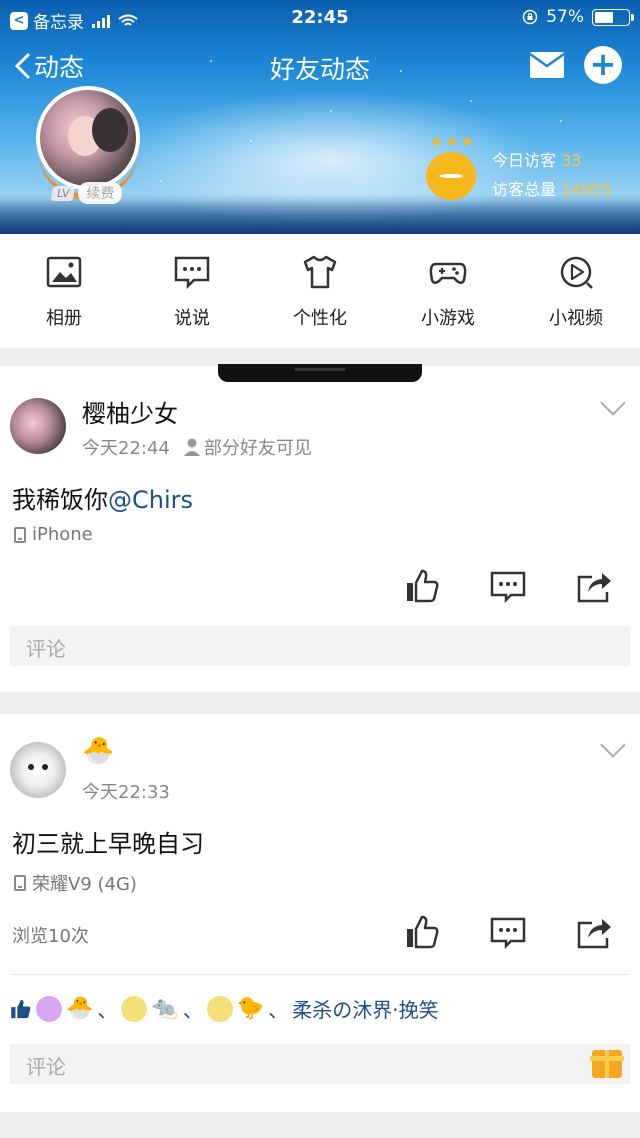 This screenshot has width=640, height=1138. Describe the element at coordinates (130, 411) in the screenshot. I see `author-name: 樱柚少女` at that location.